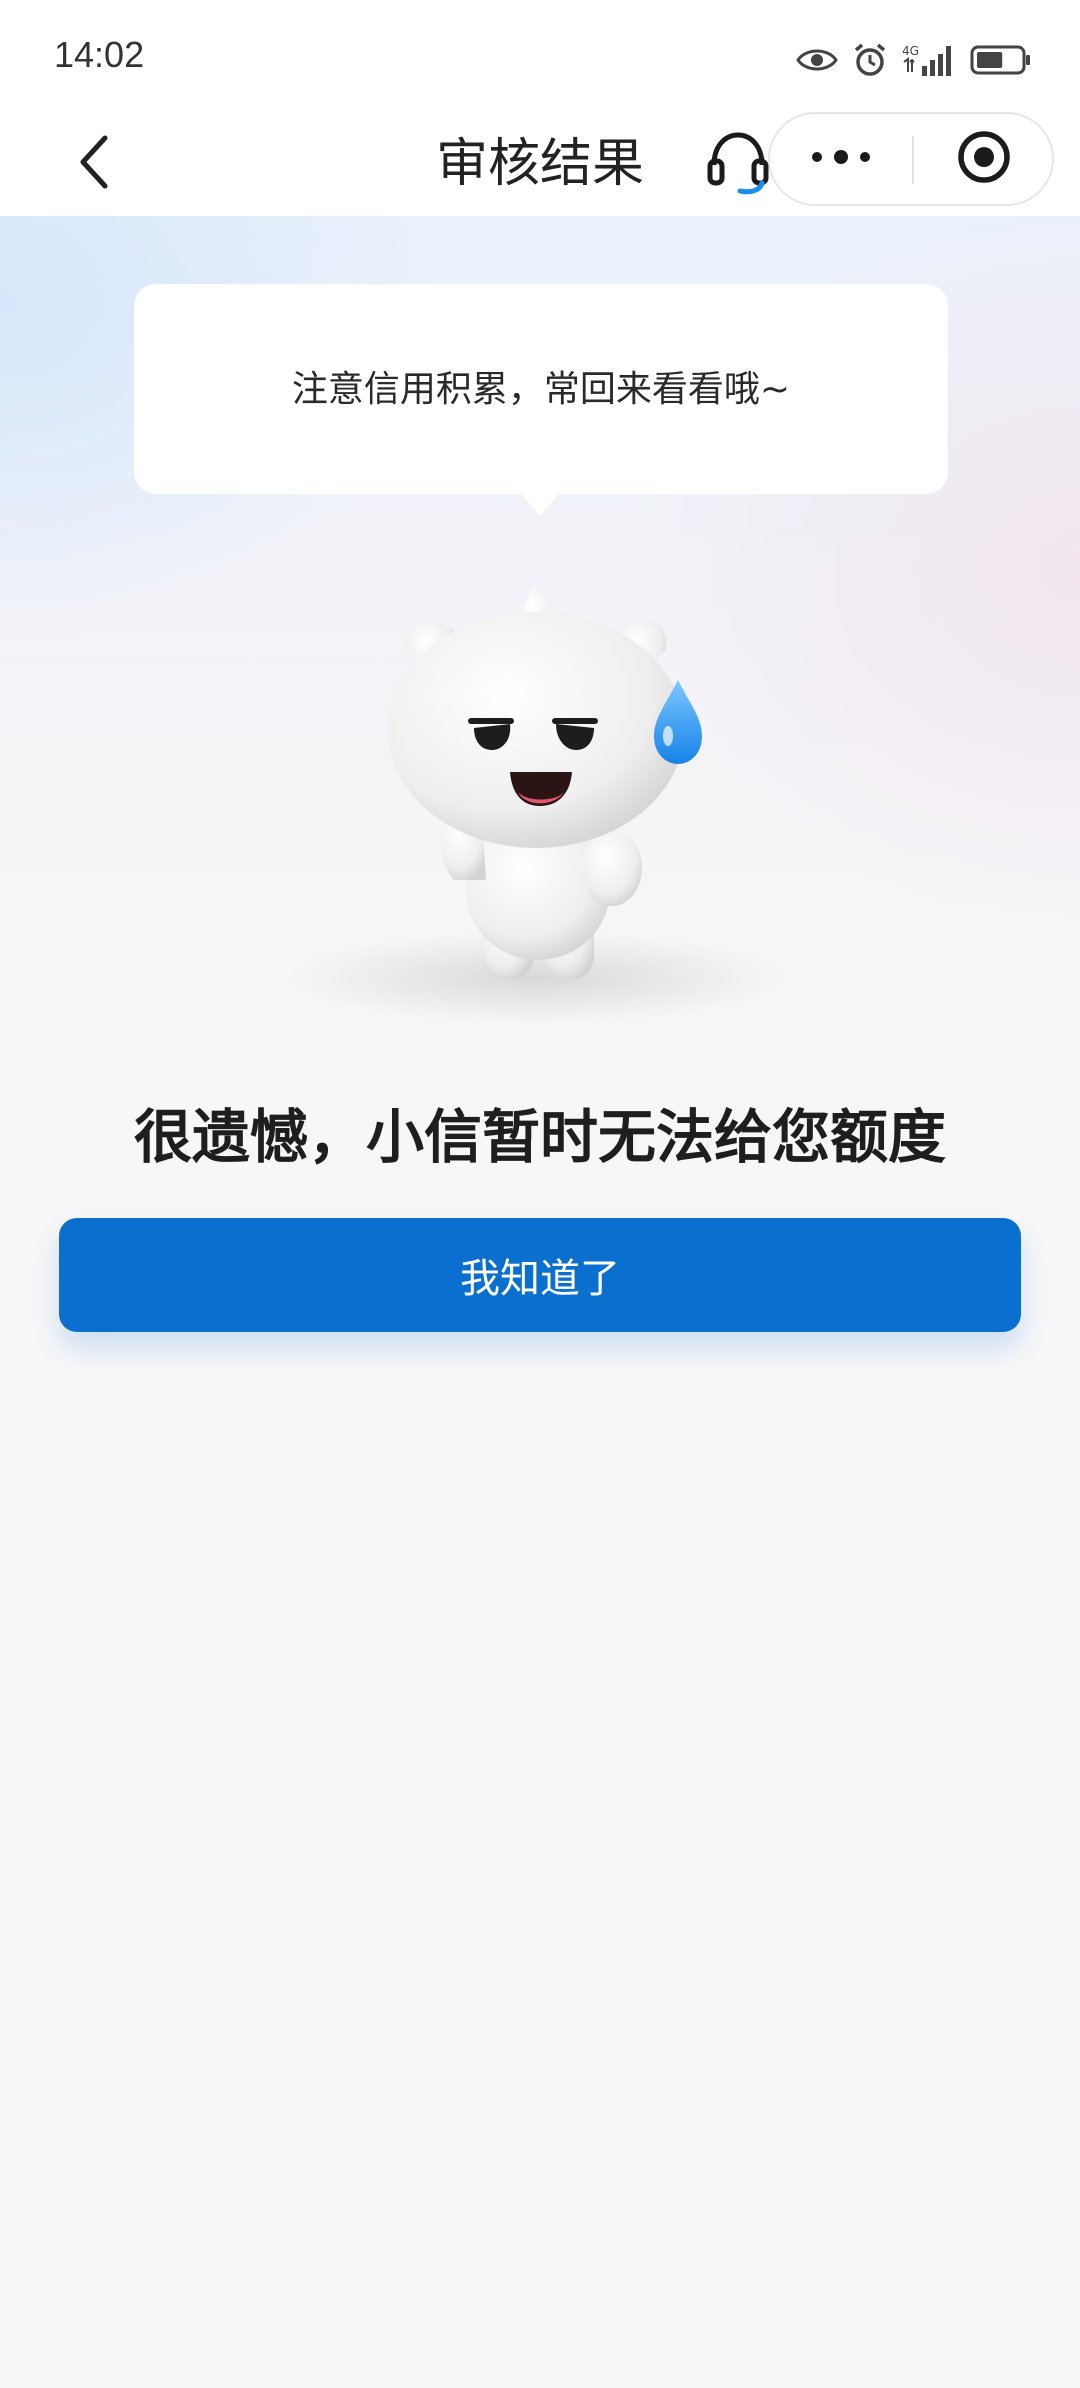  I want to click on target-close-icon, so click(984, 159).